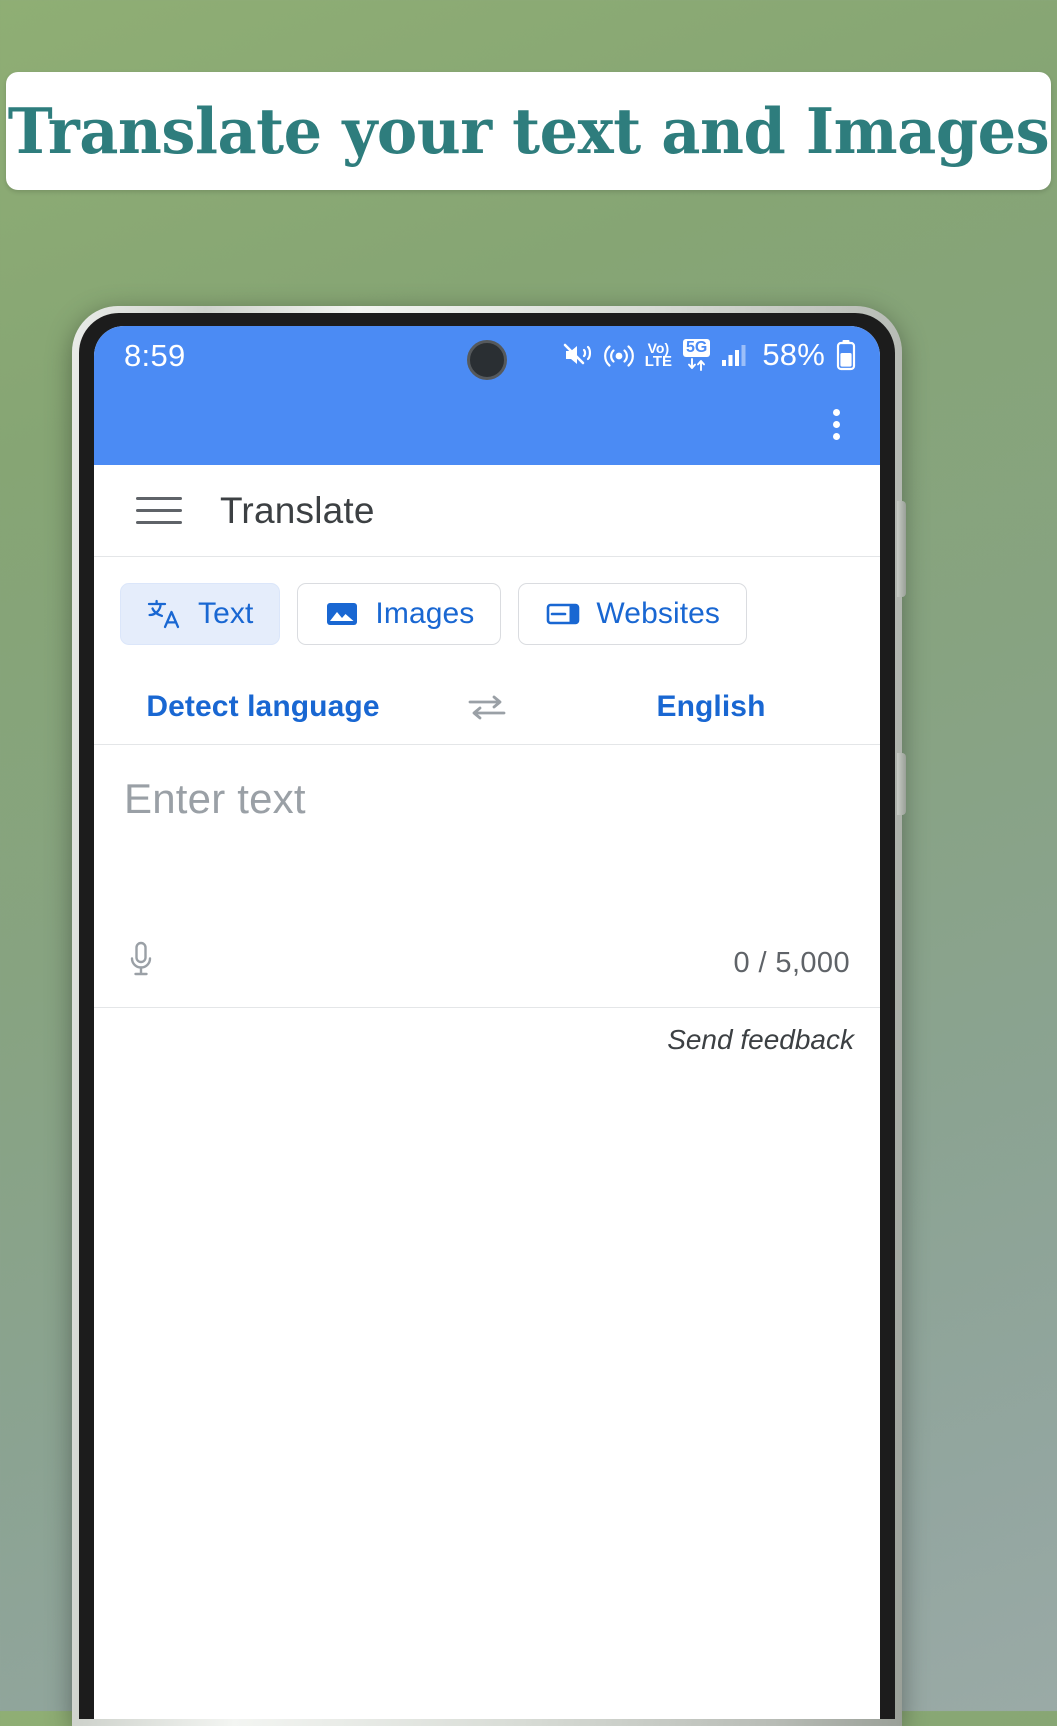 Image resolution: width=1057 pixels, height=1726 pixels. What do you see at coordinates (697, 348) in the screenshot?
I see `network-type-badge: 5G` at bounding box center [697, 348].